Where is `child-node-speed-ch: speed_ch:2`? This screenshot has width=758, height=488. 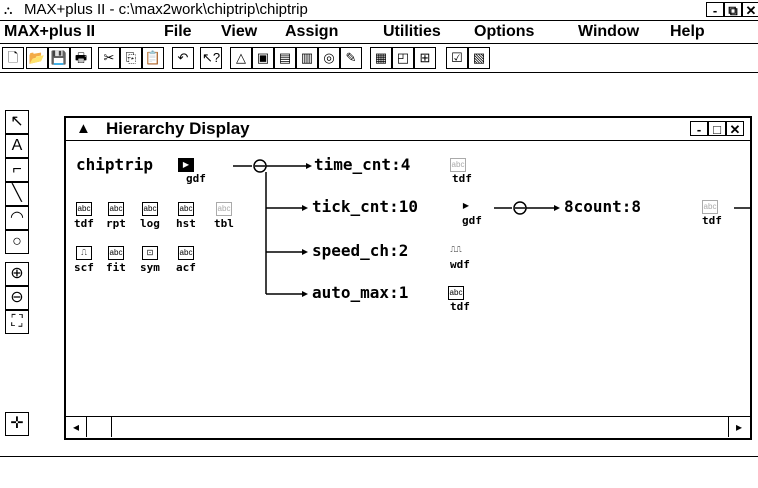
child-node-speed-ch: speed_ch:2 is located at coordinates (360, 251).